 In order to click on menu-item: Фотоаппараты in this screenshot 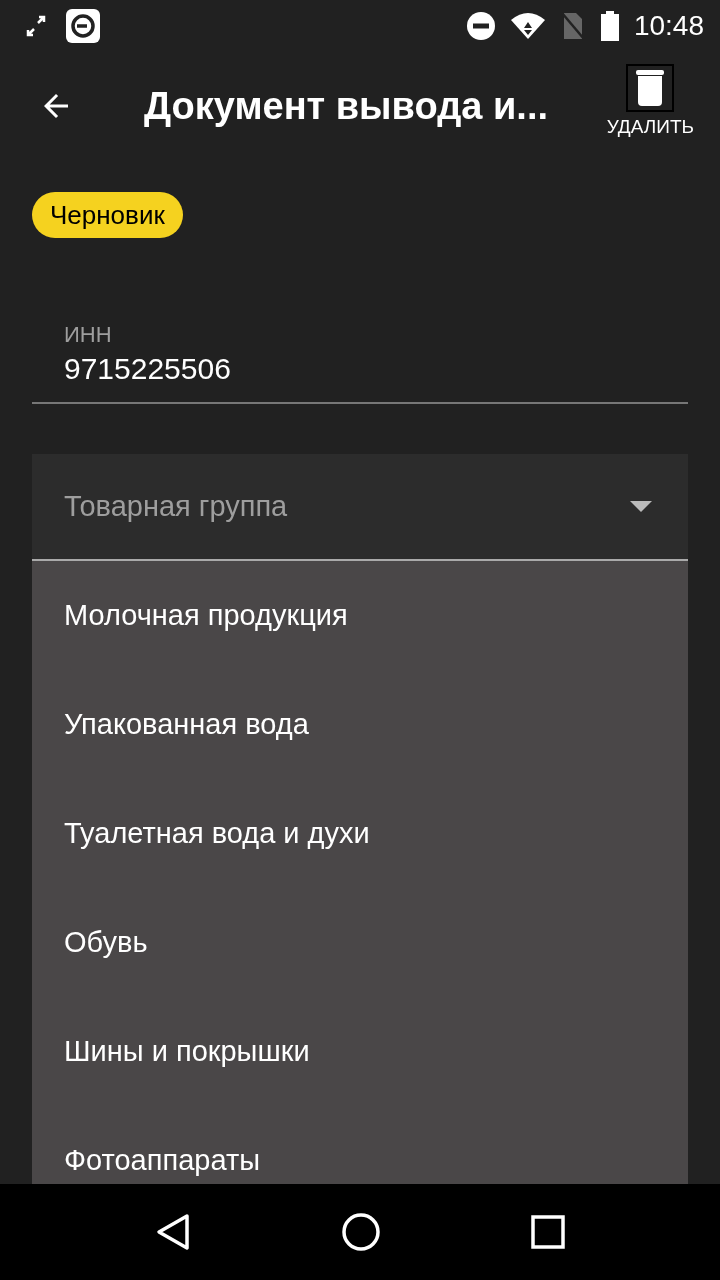, I will do `click(360, 1145)`.